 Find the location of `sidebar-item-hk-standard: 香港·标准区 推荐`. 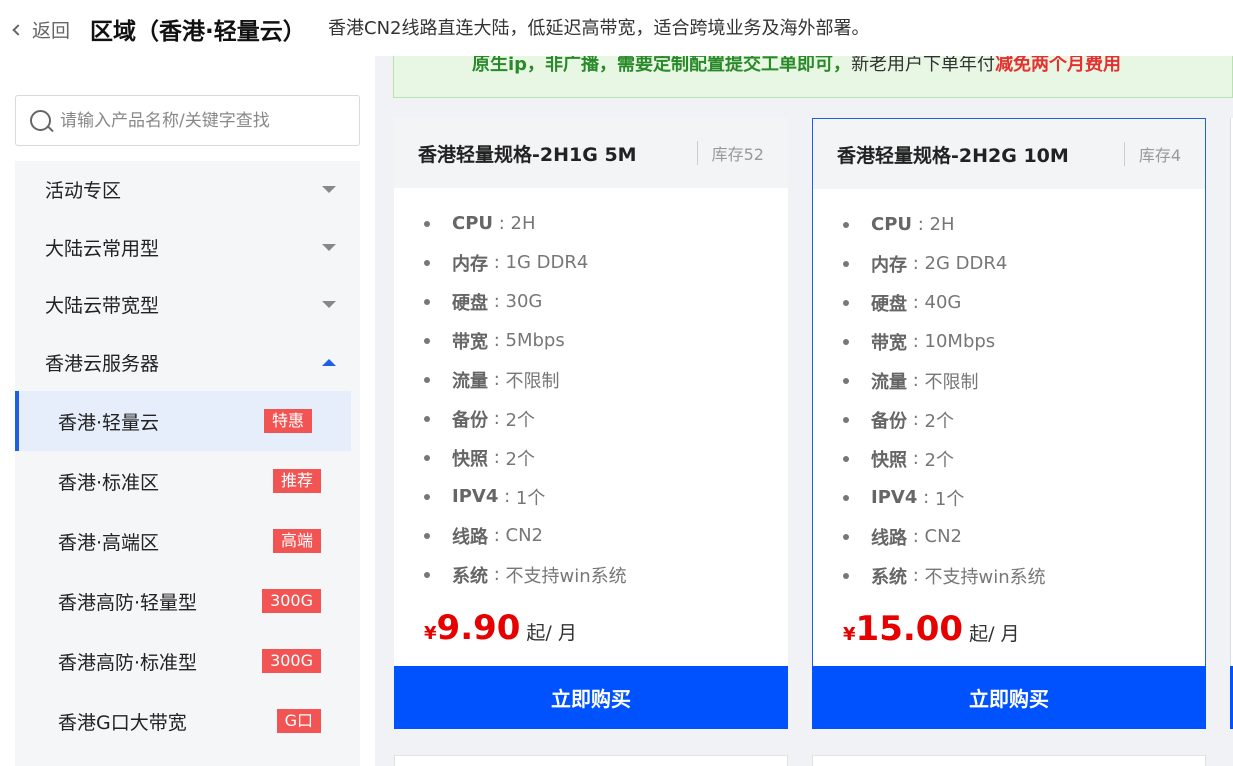

sidebar-item-hk-standard: 香港·标准区 推荐 is located at coordinates (187, 481).